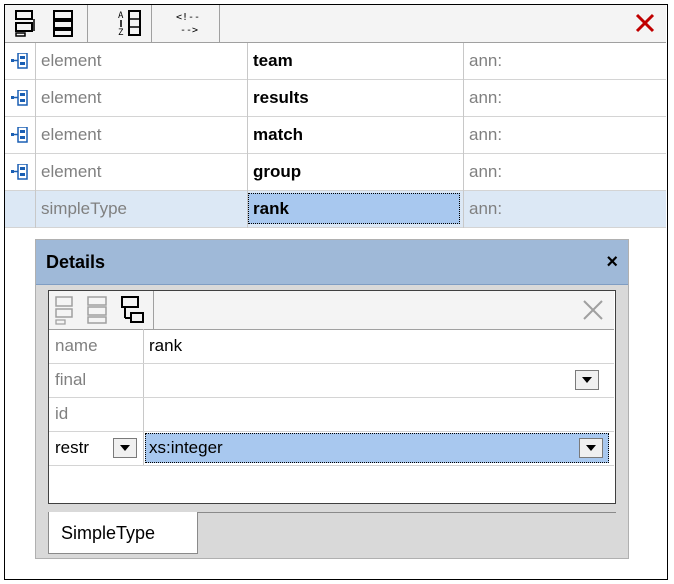 Image resolution: width=674 pixels, height=584 pixels. Describe the element at coordinates (121, 16) in the screenshot. I see `svg-text: A` at that location.